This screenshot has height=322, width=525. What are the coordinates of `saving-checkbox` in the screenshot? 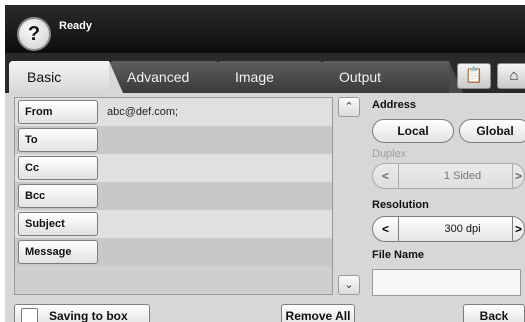 It's located at (29, 315).